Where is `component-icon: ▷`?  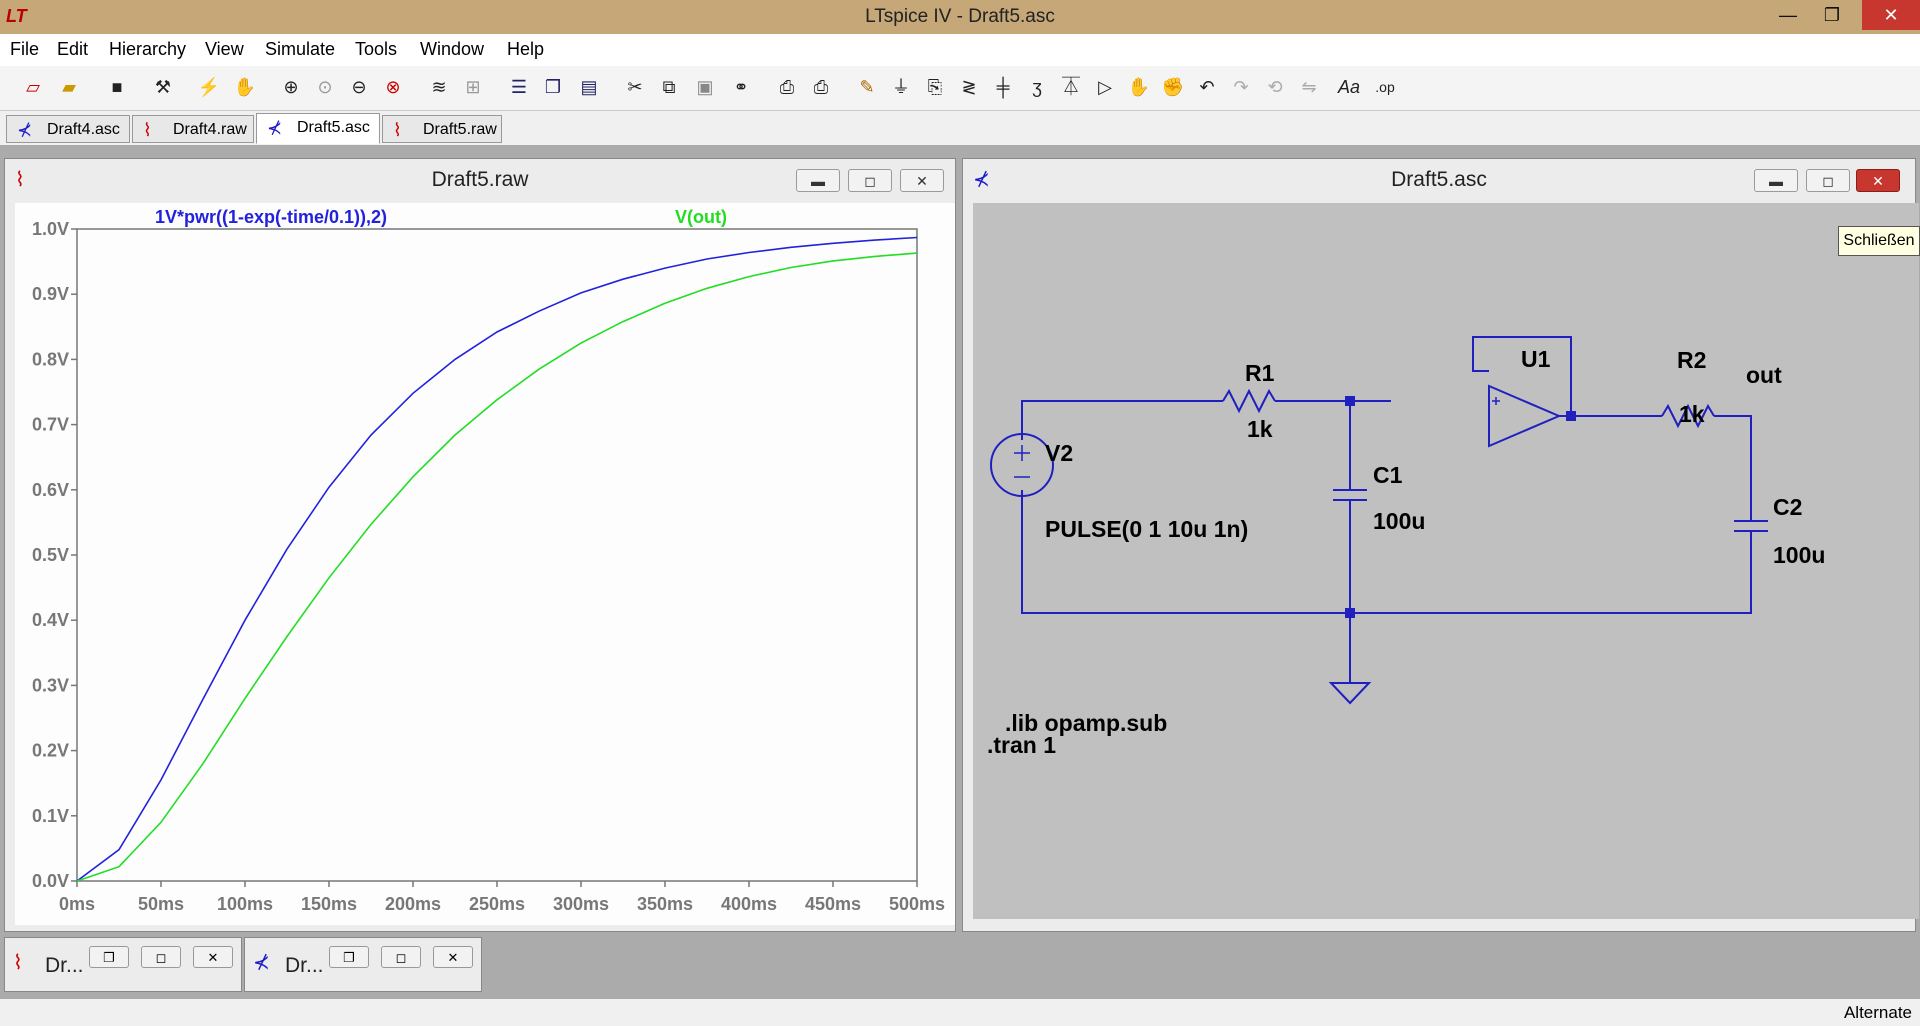 component-icon: ▷ is located at coordinates (1105, 87).